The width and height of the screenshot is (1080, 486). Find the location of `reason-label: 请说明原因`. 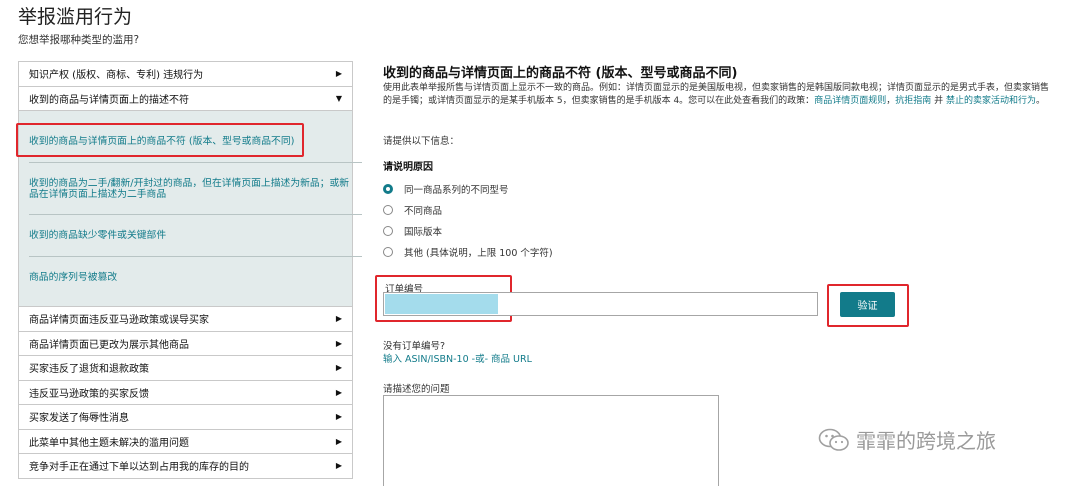

reason-label: 请说明原因 is located at coordinates (408, 167).